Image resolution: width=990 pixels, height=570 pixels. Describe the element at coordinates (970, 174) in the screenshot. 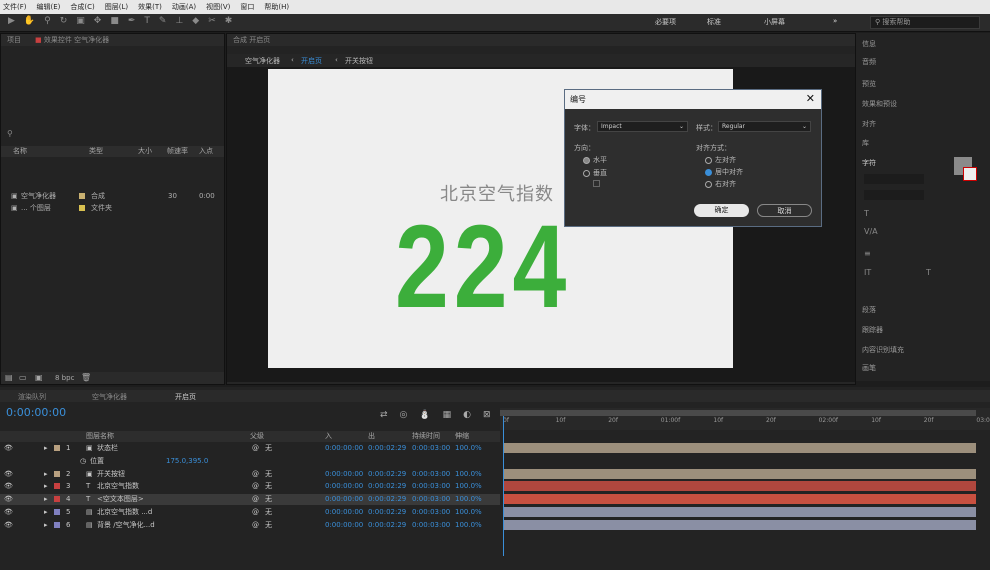

I see `stroke-color-swatch` at that location.